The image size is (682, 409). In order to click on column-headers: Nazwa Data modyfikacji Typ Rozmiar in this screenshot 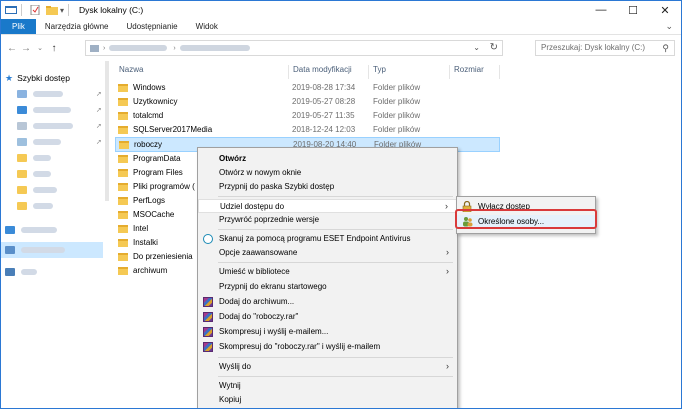, I will do `click(345, 71)`.